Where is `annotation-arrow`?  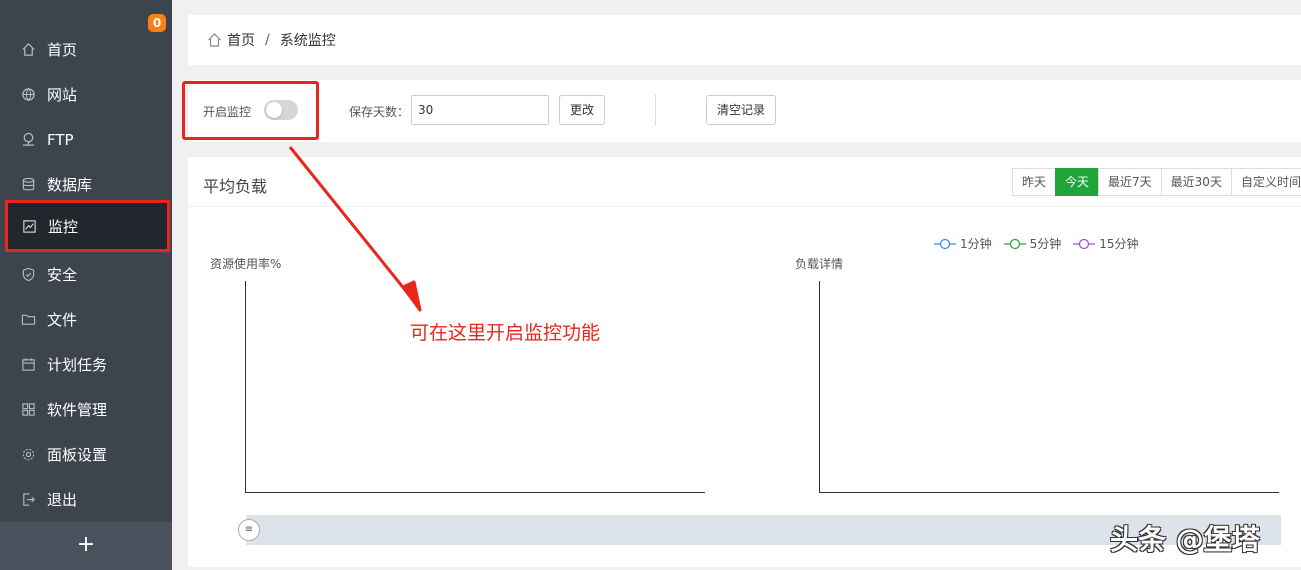 annotation-arrow is located at coordinates (355, 229).